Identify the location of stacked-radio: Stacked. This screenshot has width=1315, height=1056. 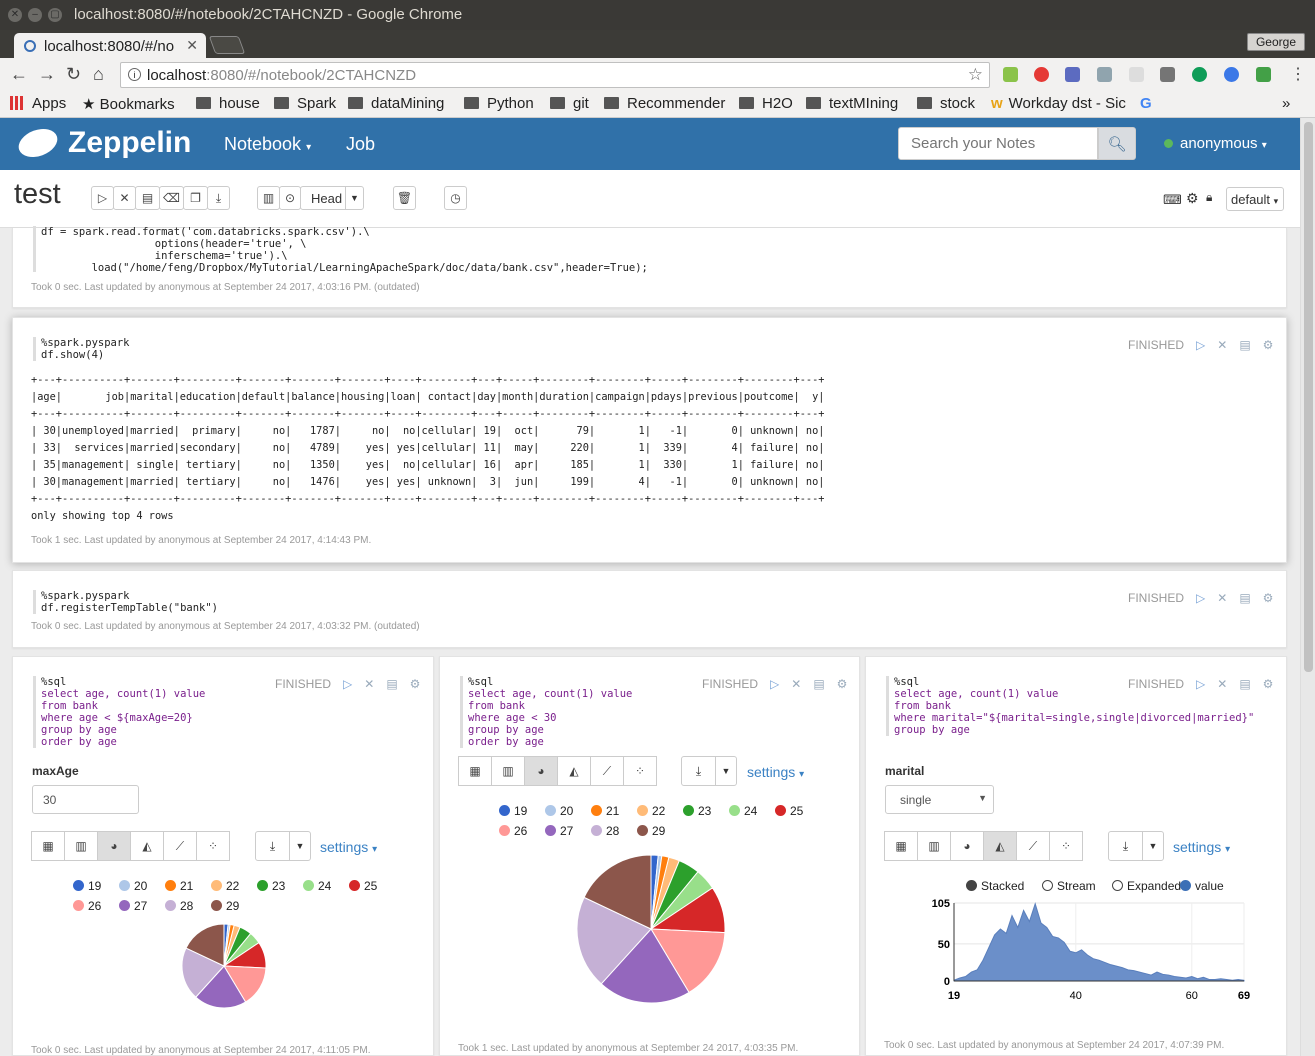
(995, 886).